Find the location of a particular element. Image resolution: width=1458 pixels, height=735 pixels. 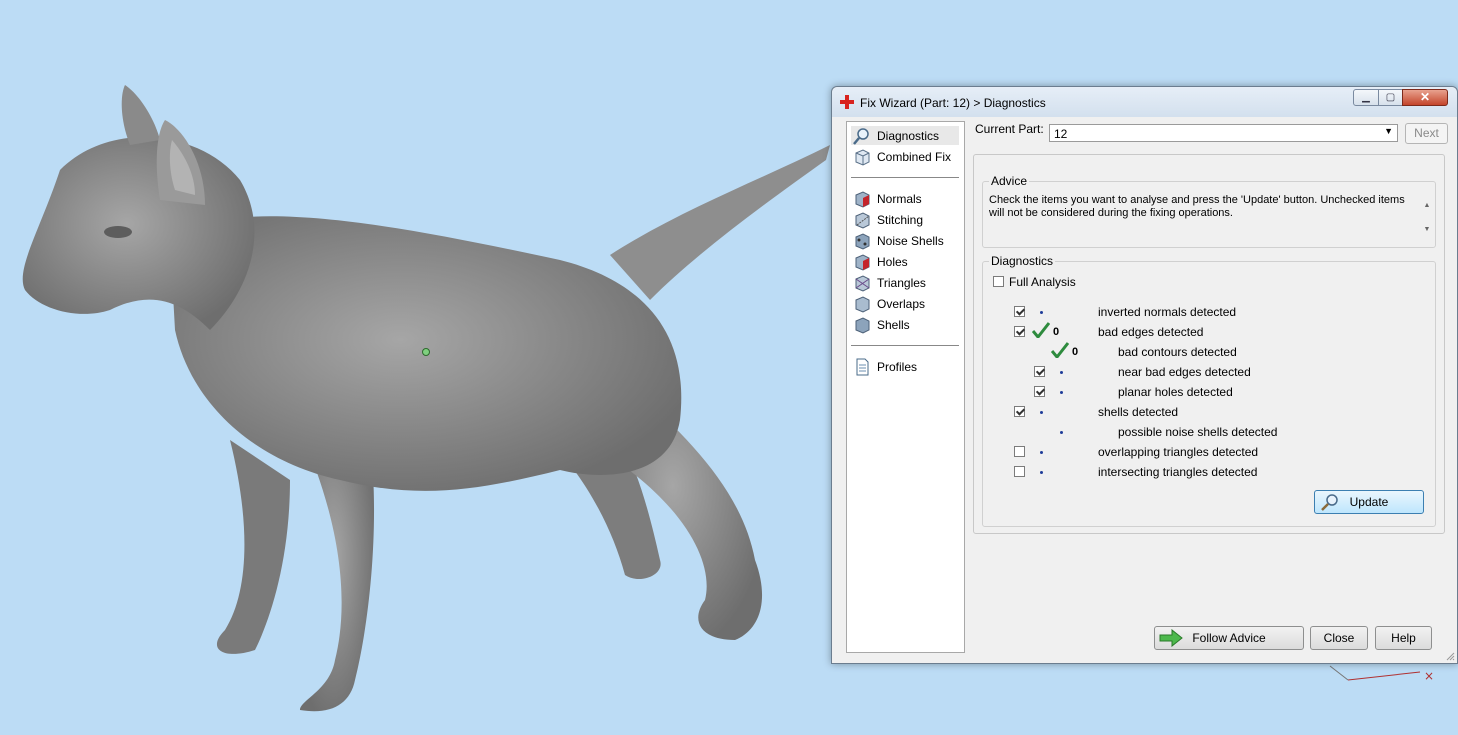

update-label: Update is located at coordinates (1369, 502).